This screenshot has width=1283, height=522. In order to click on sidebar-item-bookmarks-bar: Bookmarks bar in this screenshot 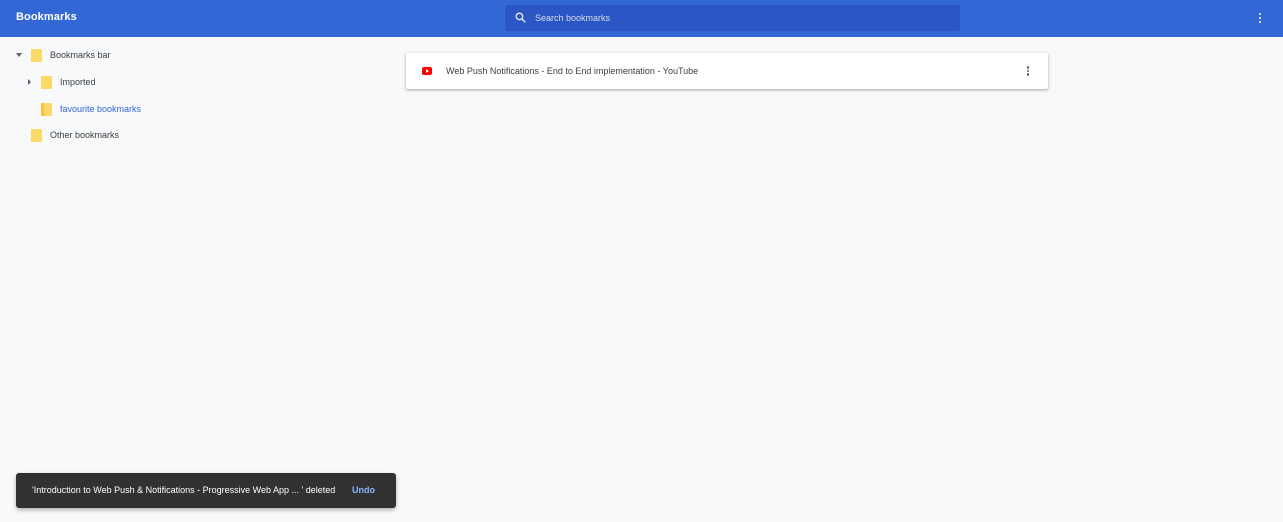, I will do `click(62, 55)`.